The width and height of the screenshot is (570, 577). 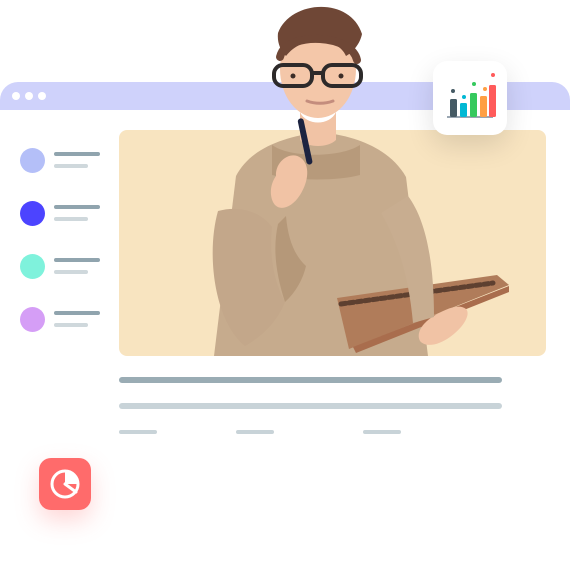 I want to click on pie-chart-card, so click(x=65, y=484).